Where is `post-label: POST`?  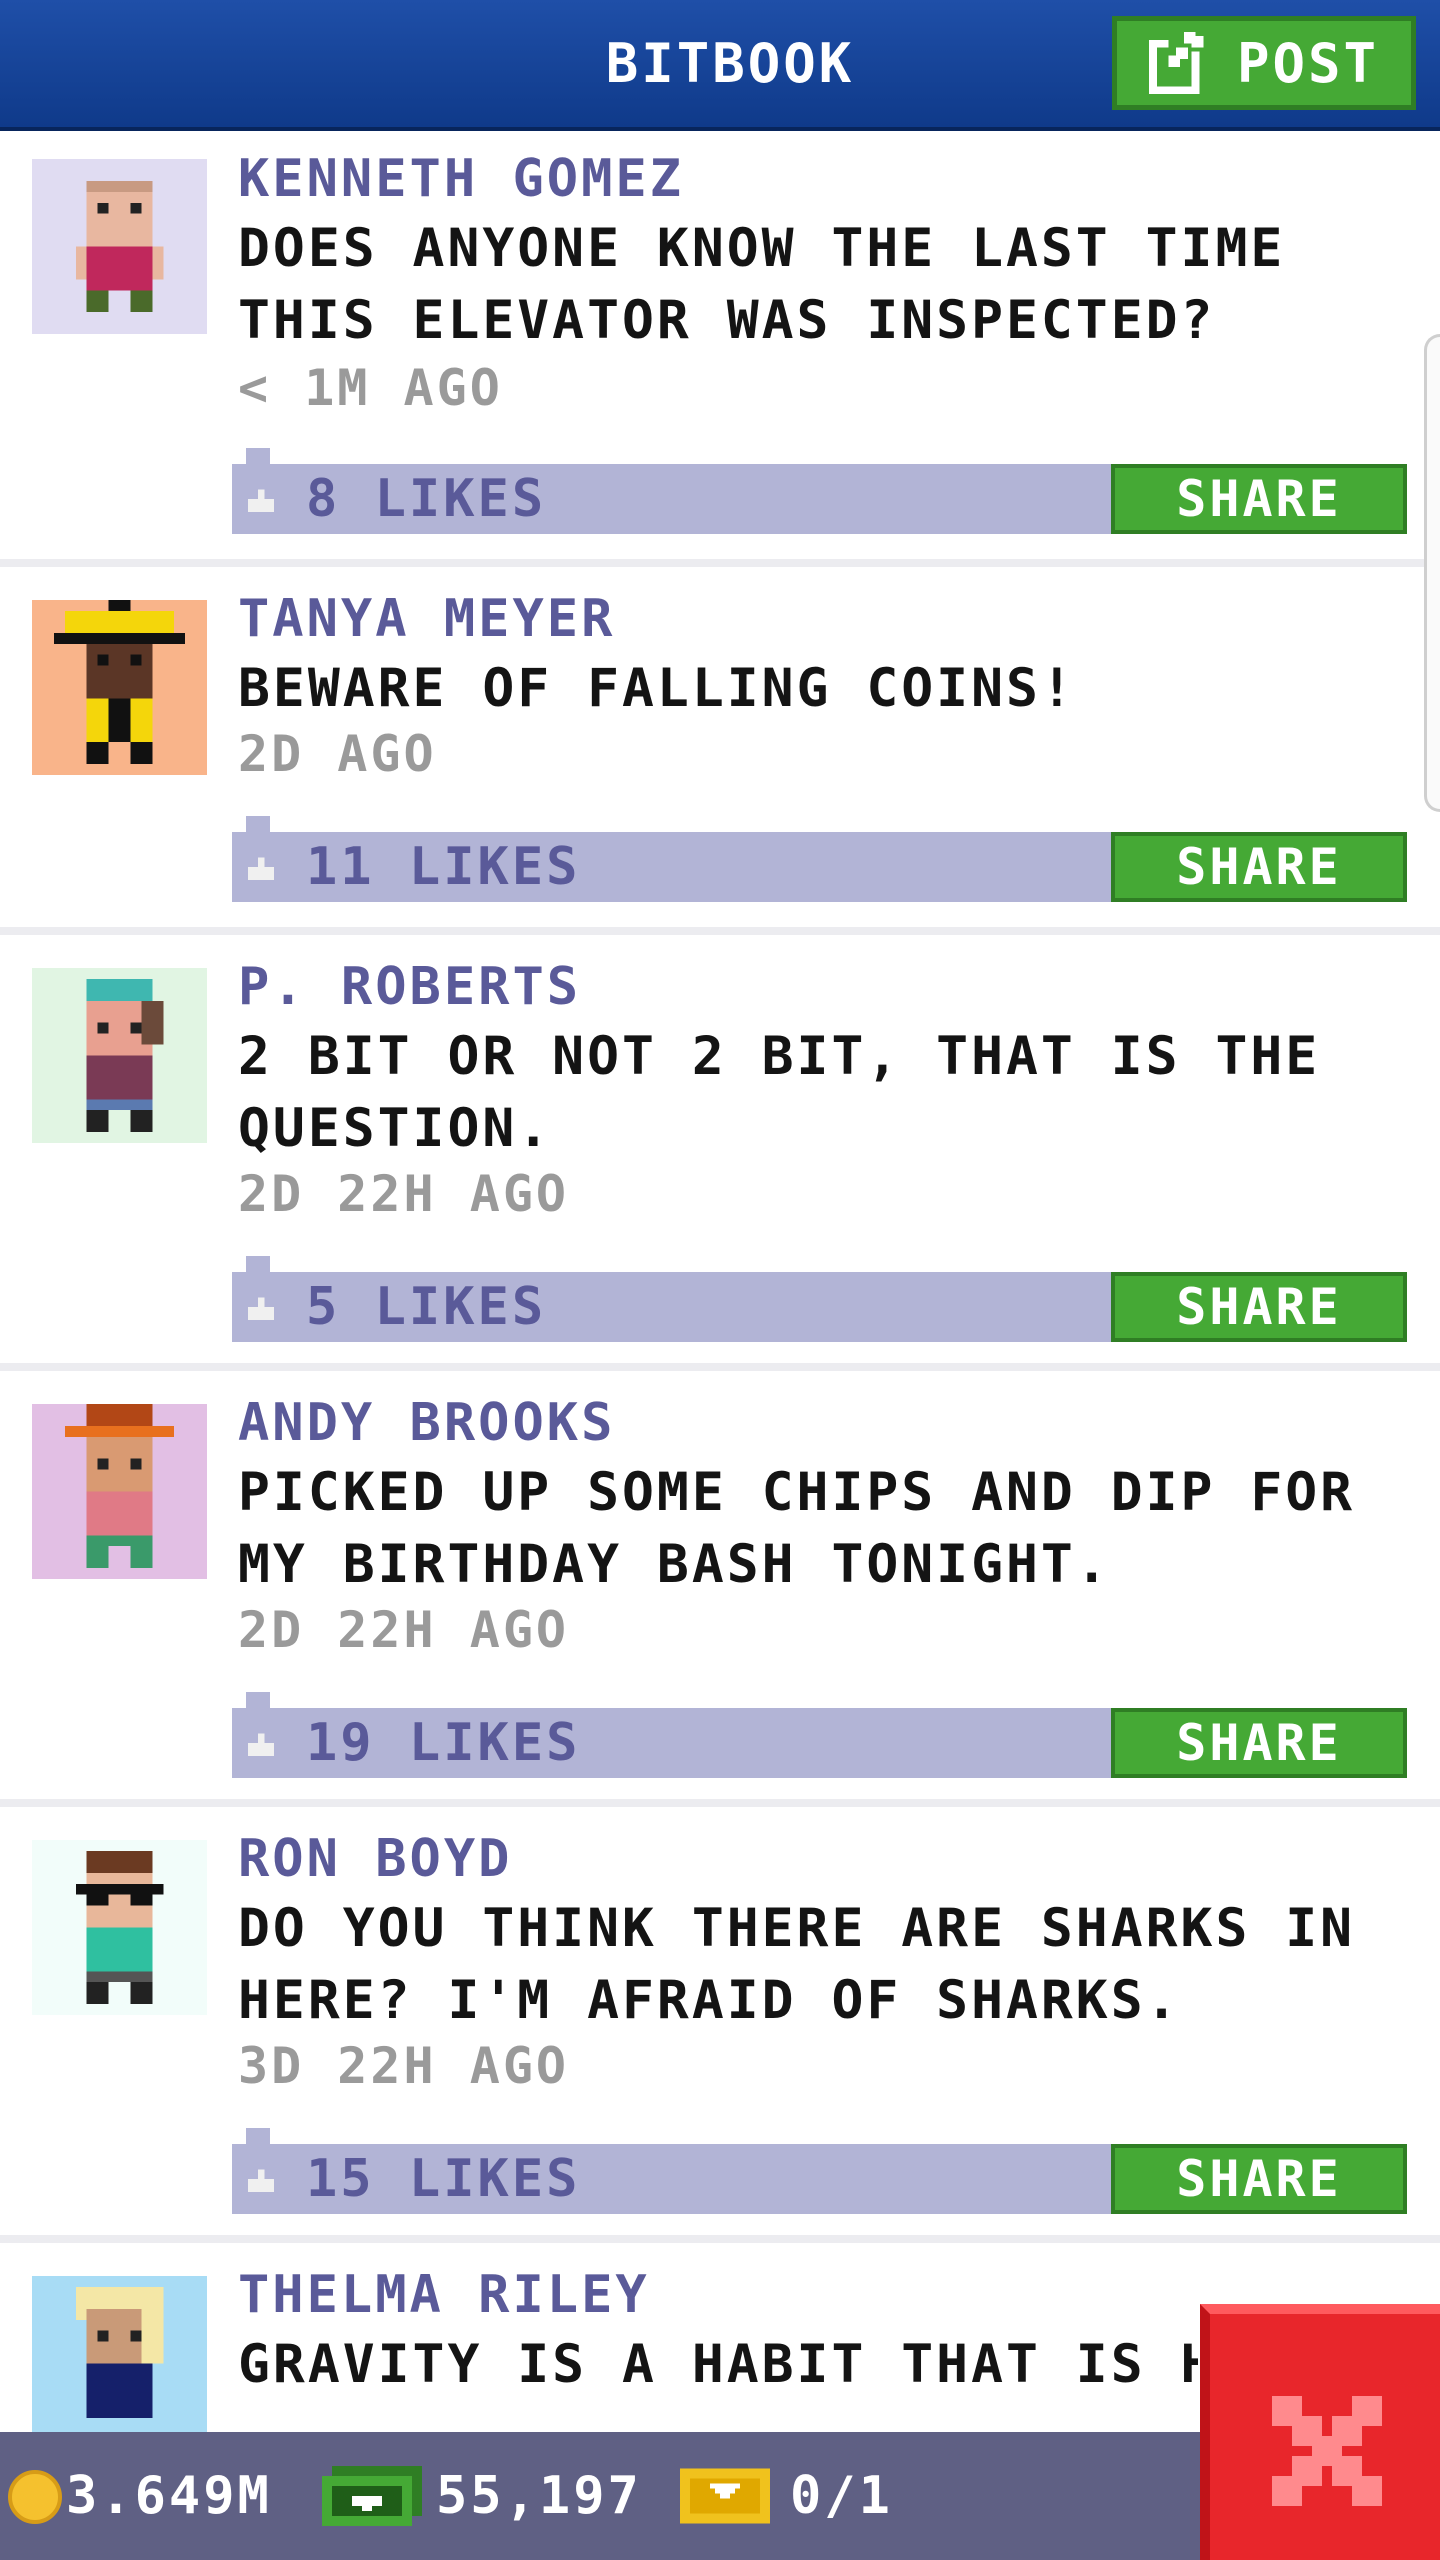
post-label: POST is located at coordinates (1308, 63).